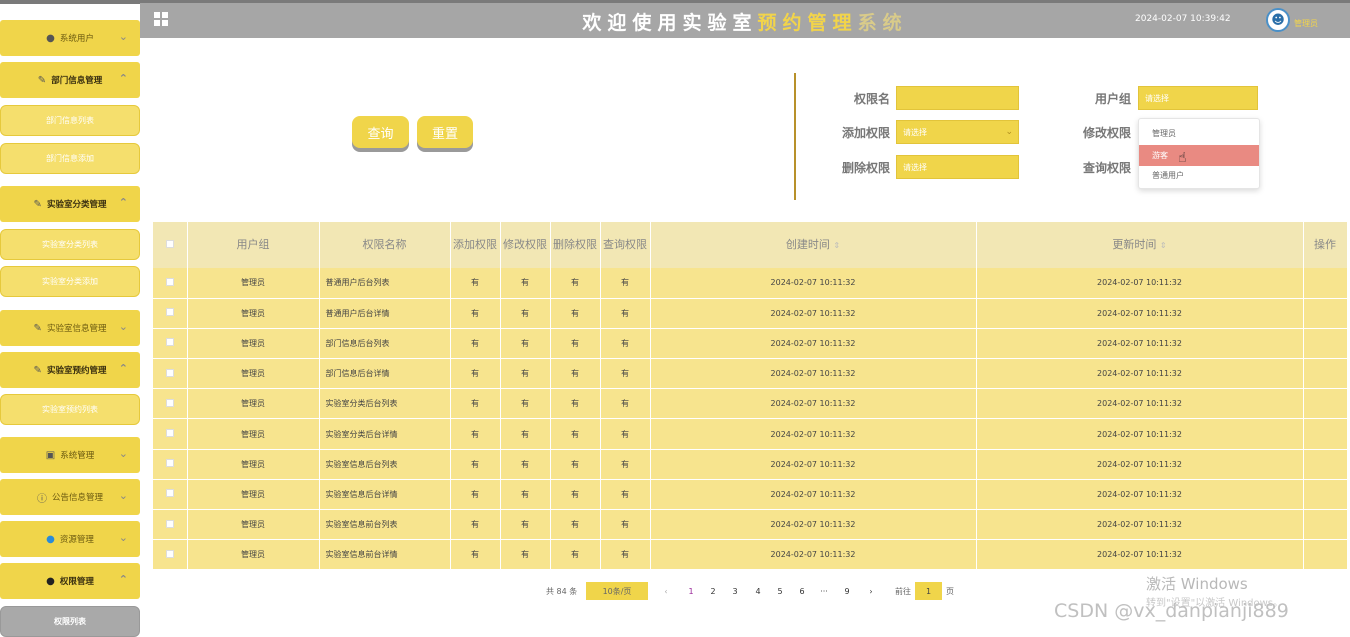 Image resolution: width=1350 pixels, height=637 pixels. Describe the element at coordinates (70, 539) in the screenshot. I see `sidebar-group-resources: ● 资源管理 ⌄` at that location.